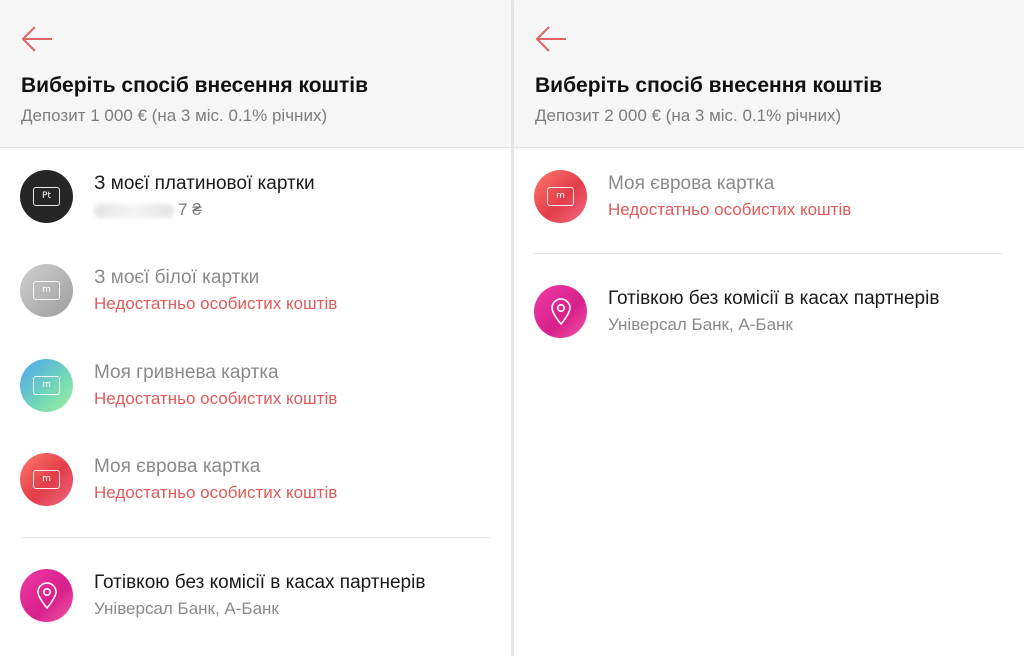 This screenshot has height=656, width=1024. I want to click on card-glyph: Pt, so click(46, 196).